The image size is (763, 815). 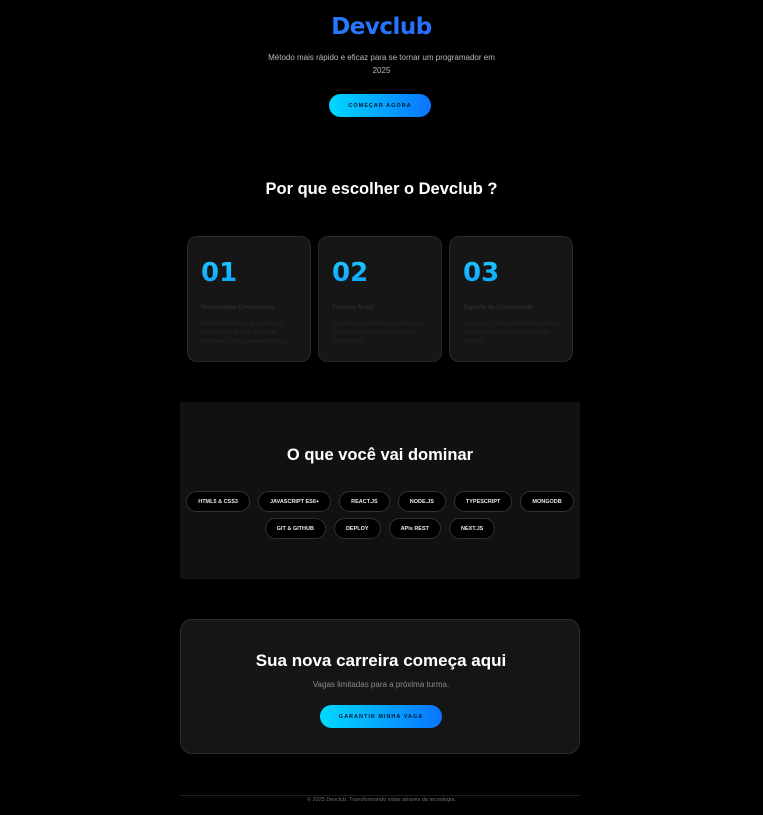 I want to click on skill-chip-typescript: TYPESCRIPT, so click(x=483, y=501).